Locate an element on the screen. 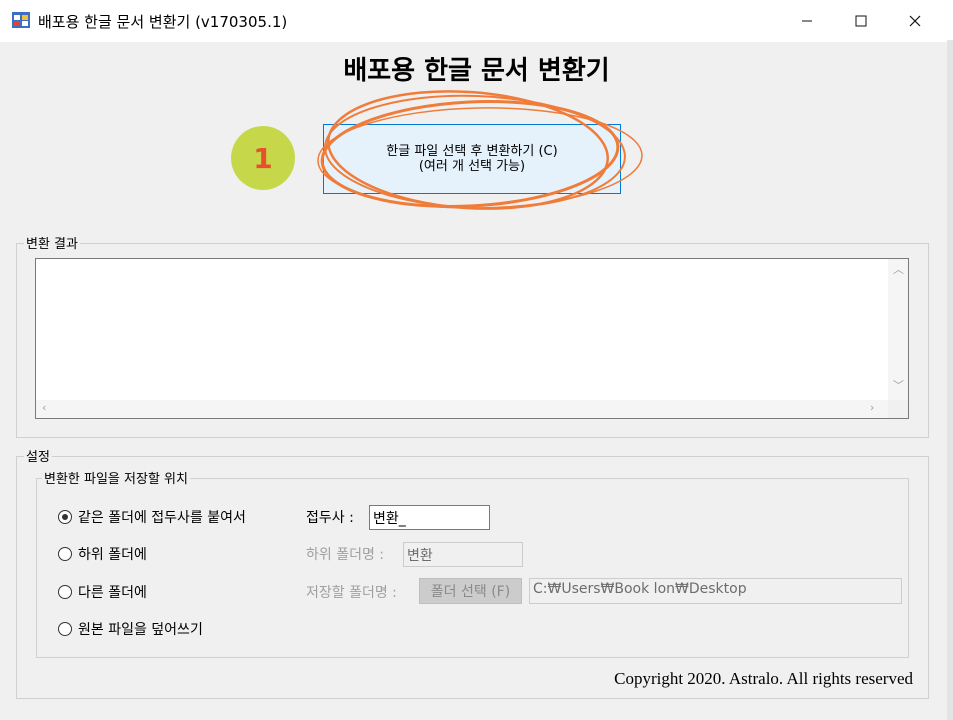 The width and height of the screenshot is (953, 720). select-folder-button: 폴더 선택 (F) is located at coordinates (470, 591).